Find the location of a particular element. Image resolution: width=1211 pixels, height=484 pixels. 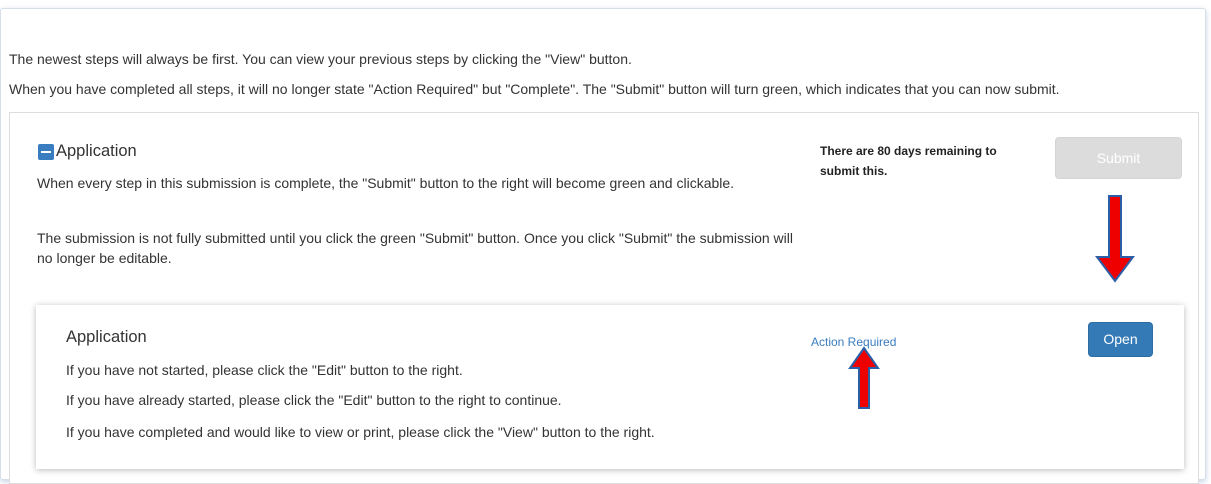

open-button: Open is located at coordinates (1120, 339).